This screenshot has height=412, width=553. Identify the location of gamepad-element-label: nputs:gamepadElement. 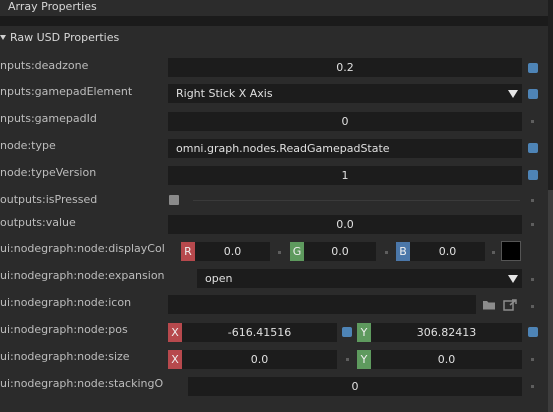
(66, 91).